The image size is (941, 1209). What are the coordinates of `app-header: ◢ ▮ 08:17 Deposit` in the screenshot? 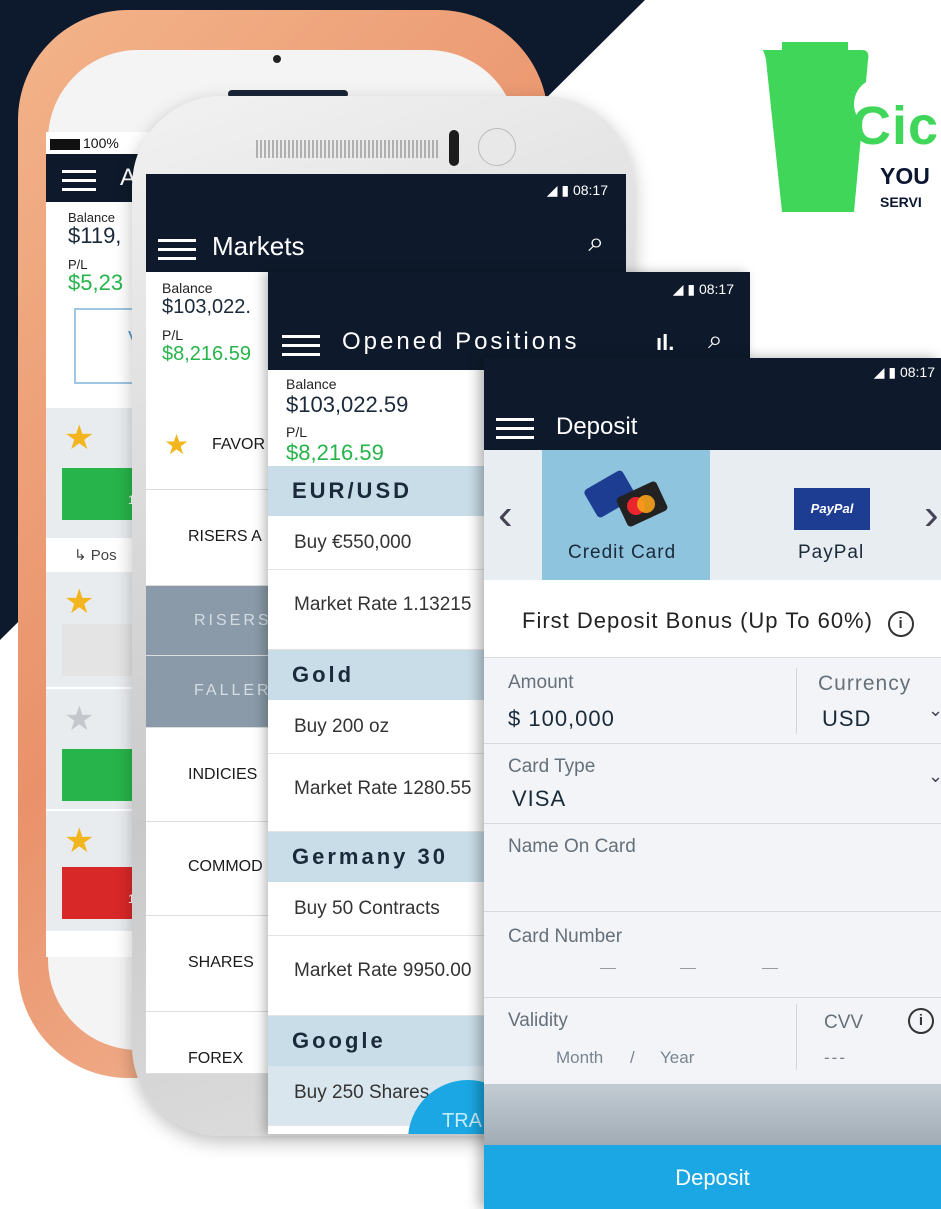 It's located at (712, 404).